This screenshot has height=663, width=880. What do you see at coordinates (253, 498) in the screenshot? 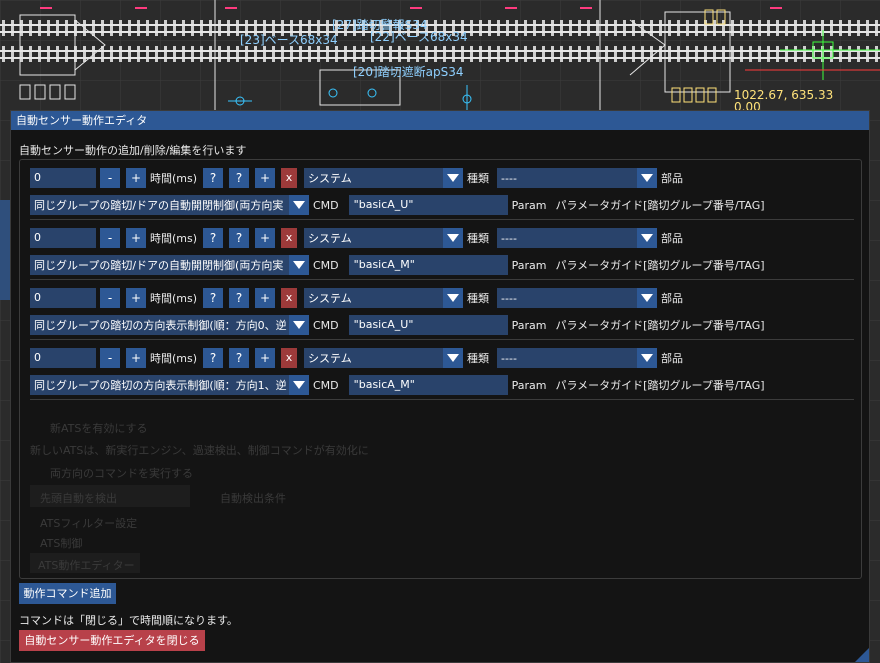
I see `ghost-text: 自動検出条件` at bounding box center [253, 498].